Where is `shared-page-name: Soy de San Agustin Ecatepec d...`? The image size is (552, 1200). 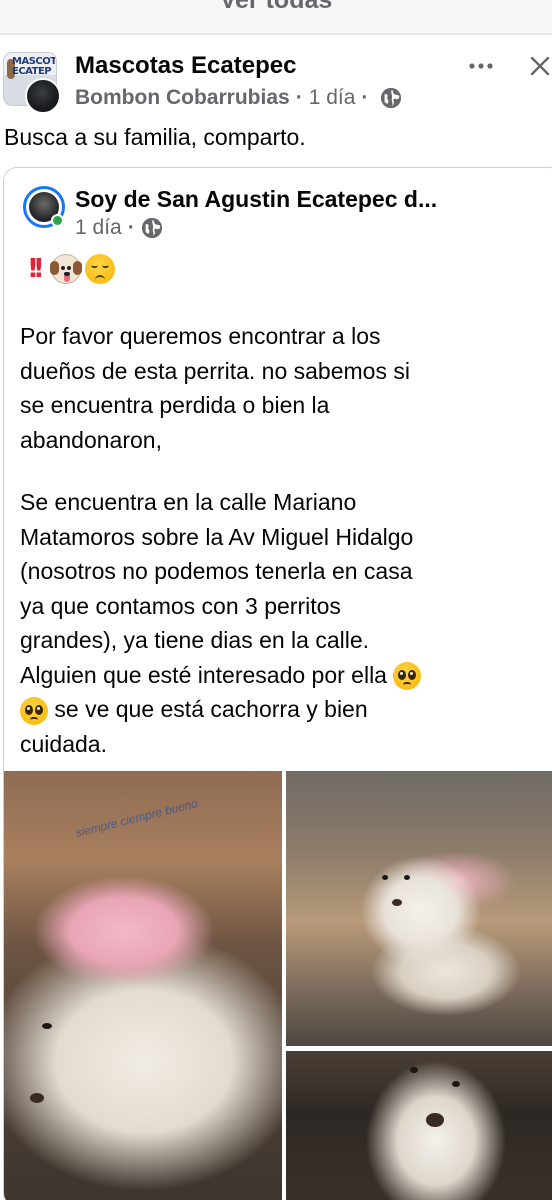
shared-page-name: Soy de San Agustin Ecatepec d... is located at coordinates (310, 199).